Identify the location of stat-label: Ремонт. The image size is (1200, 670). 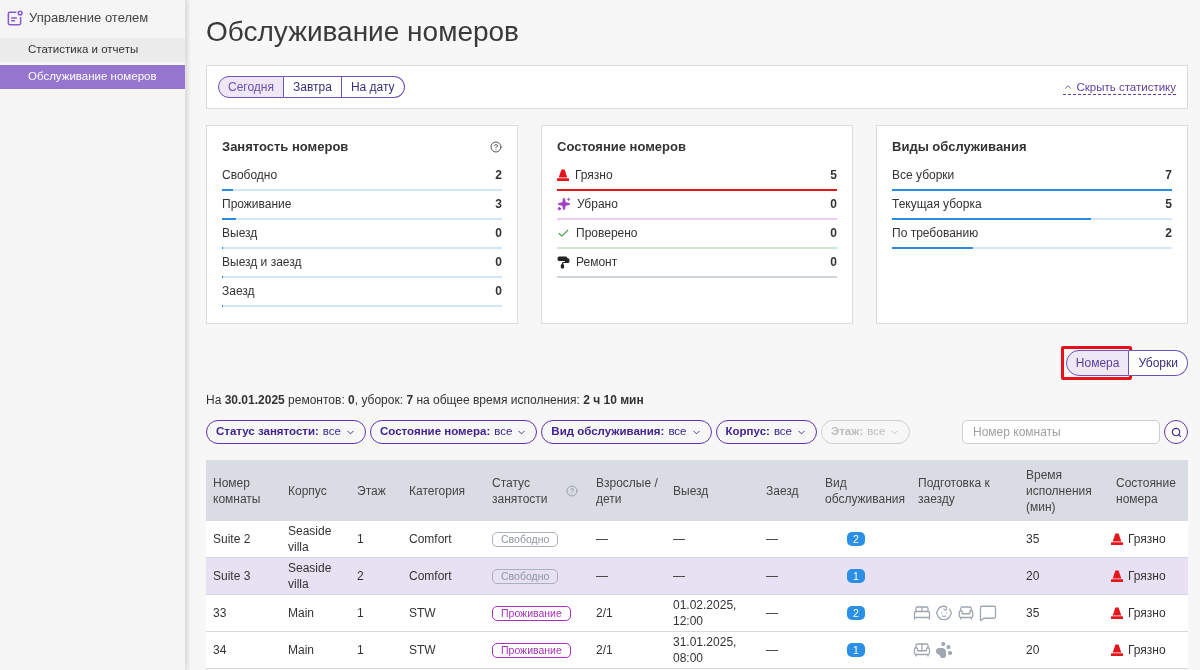
(597, 262).